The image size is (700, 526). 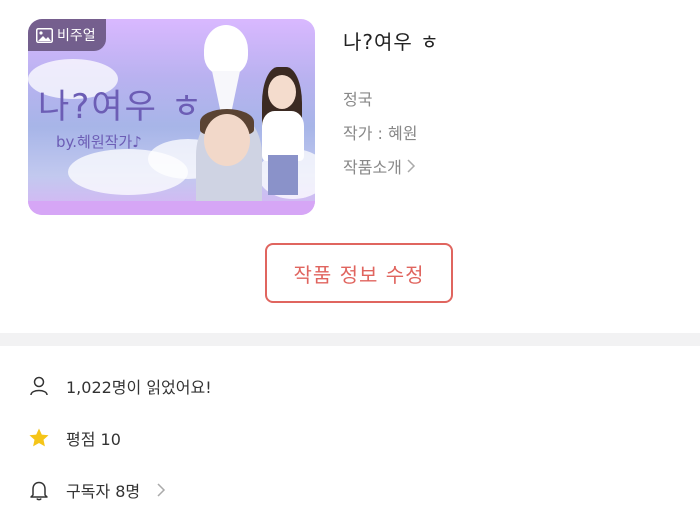 What do you see at coordinates (359, 273) in the screenshot?
I see `edit-work-info-button: 작품 정보 수정` at bounding box center [359, 273].